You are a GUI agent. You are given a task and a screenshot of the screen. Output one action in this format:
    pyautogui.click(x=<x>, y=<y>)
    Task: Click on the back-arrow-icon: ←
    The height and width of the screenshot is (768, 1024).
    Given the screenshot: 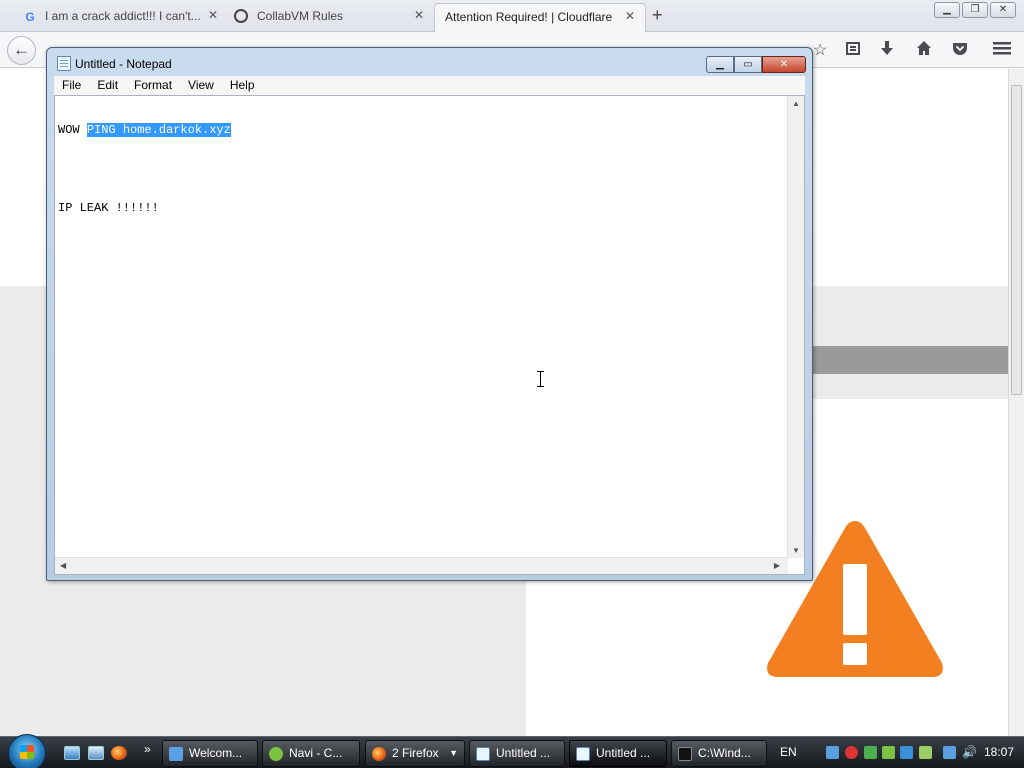 What is the action you would take?
    pyautogui.click(x=21, y=50)
    